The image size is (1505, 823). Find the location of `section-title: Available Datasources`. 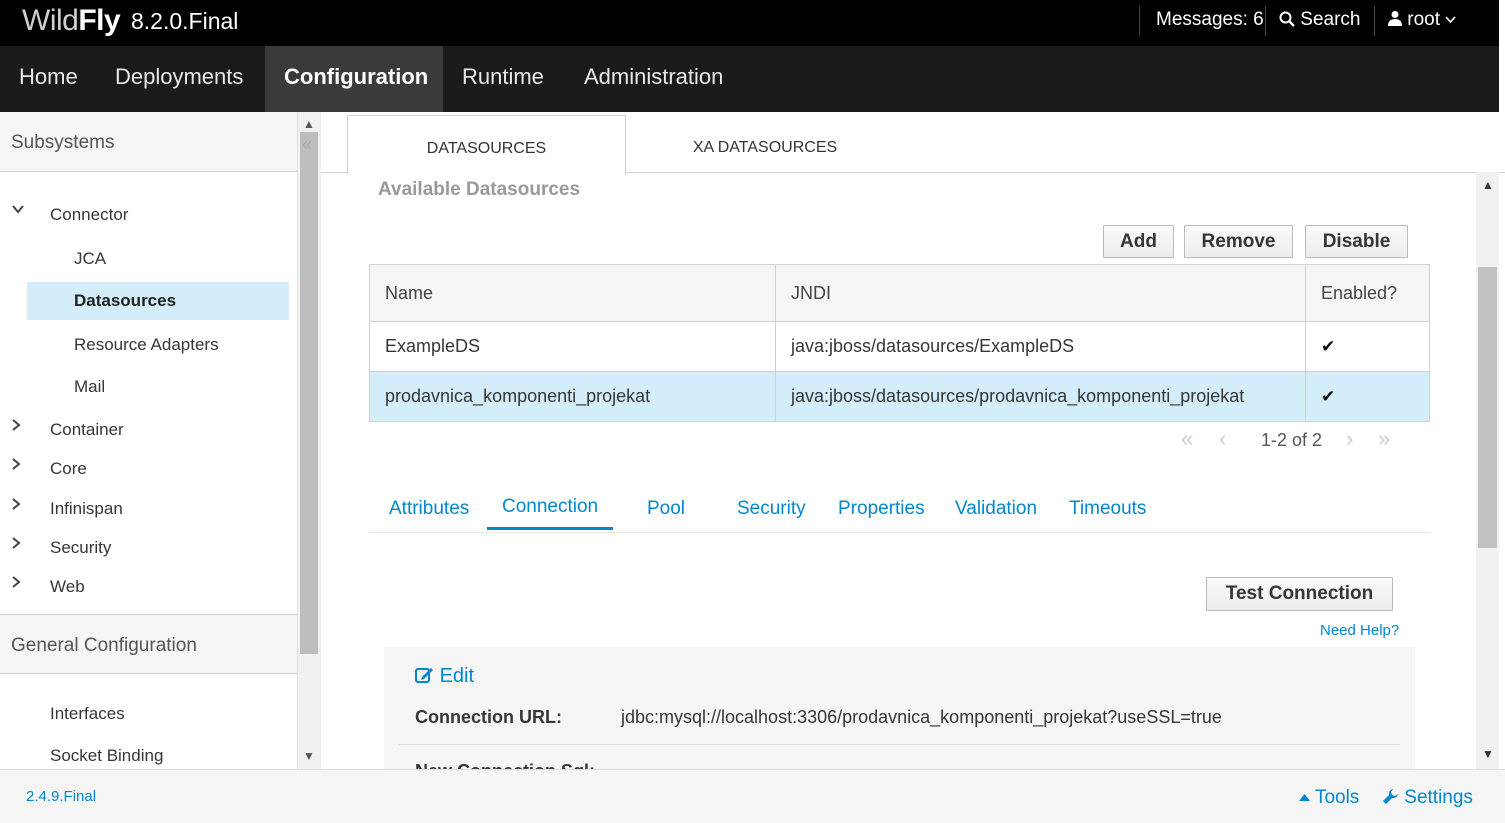

section-title: Available Datasources is located at coordinates (479, 189).